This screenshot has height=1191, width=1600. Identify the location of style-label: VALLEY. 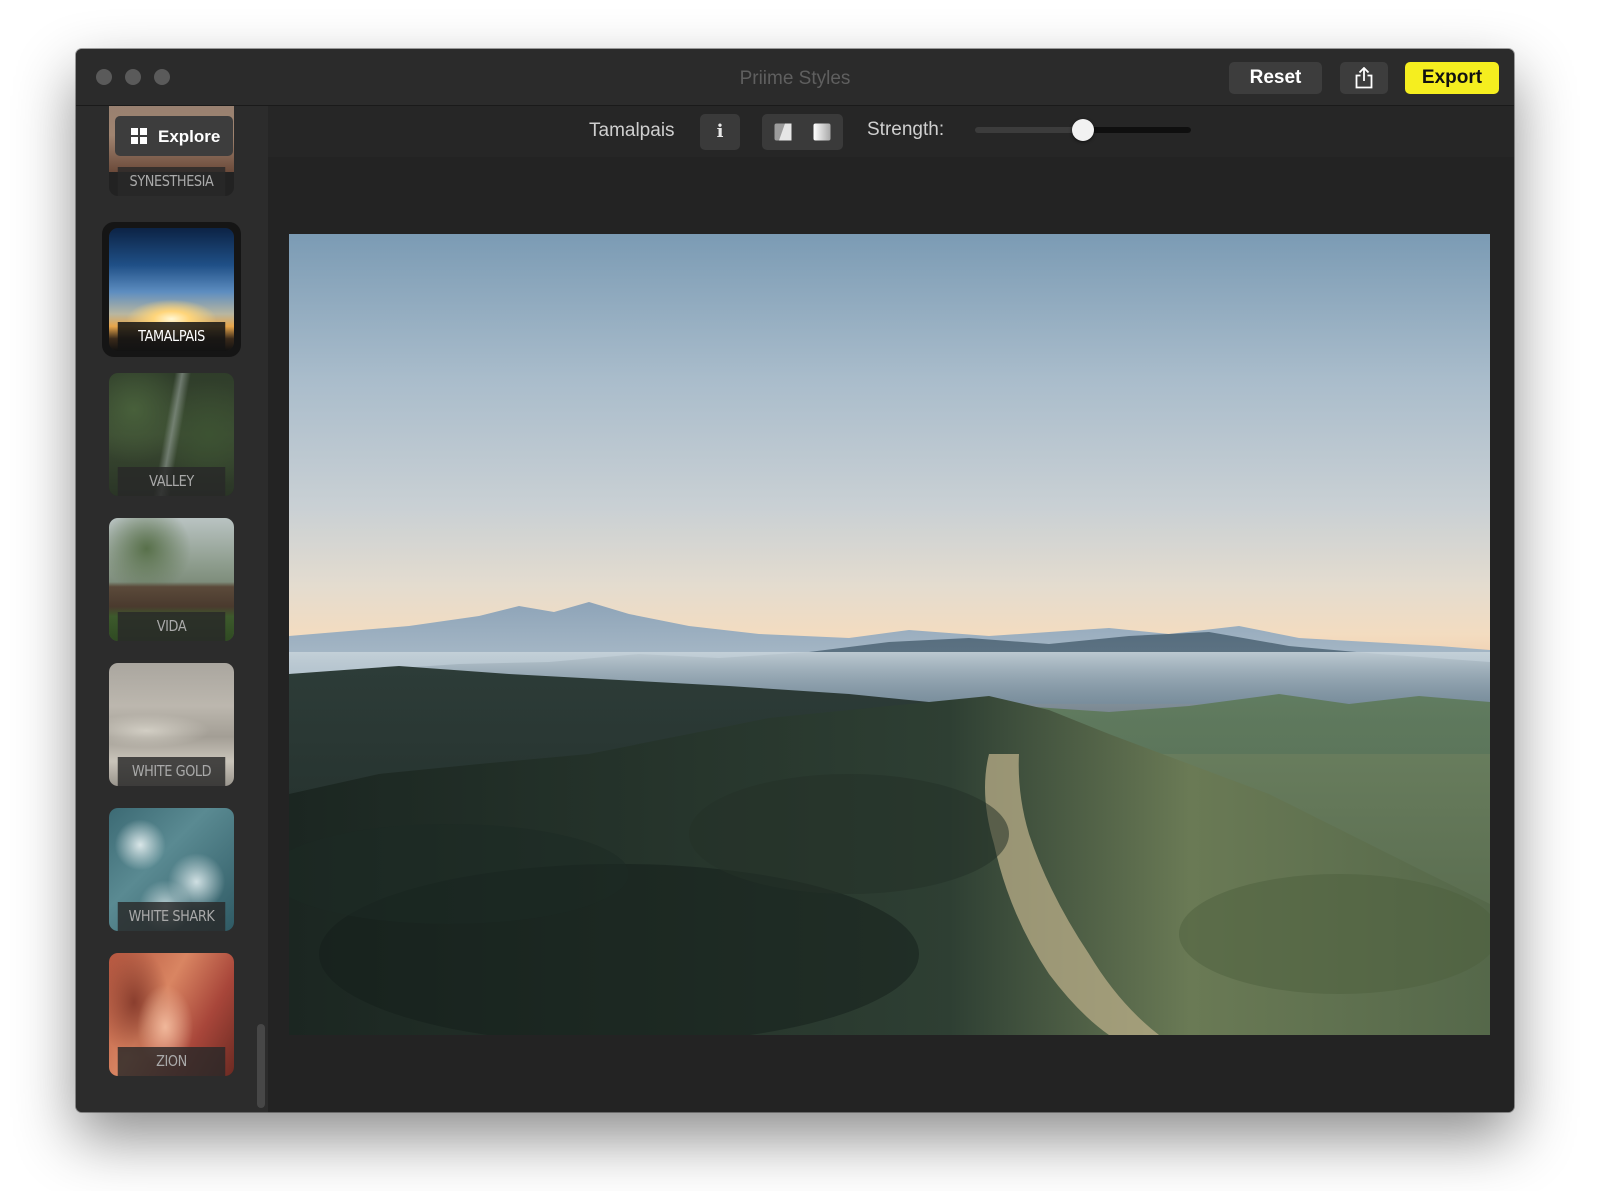
(171, 481).